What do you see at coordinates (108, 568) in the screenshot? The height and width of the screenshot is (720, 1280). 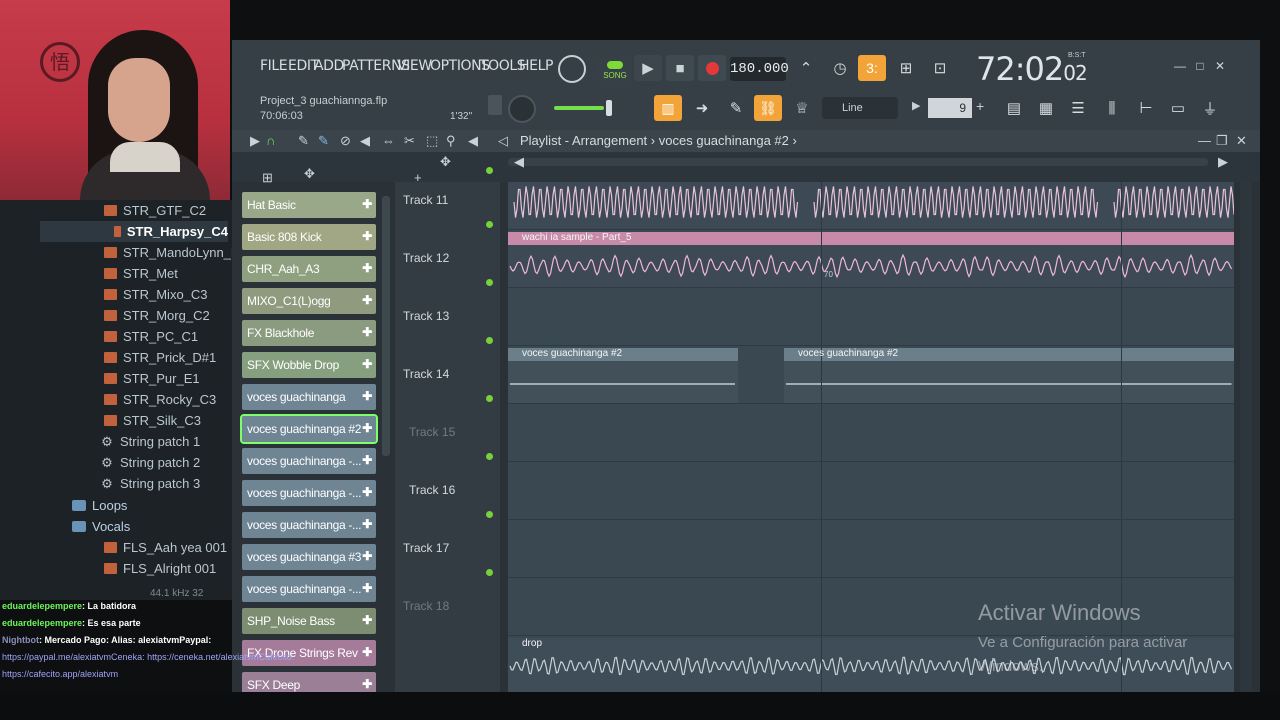 I see `browser-item: FLS_Alright 001` at bounding box center [108, 568].